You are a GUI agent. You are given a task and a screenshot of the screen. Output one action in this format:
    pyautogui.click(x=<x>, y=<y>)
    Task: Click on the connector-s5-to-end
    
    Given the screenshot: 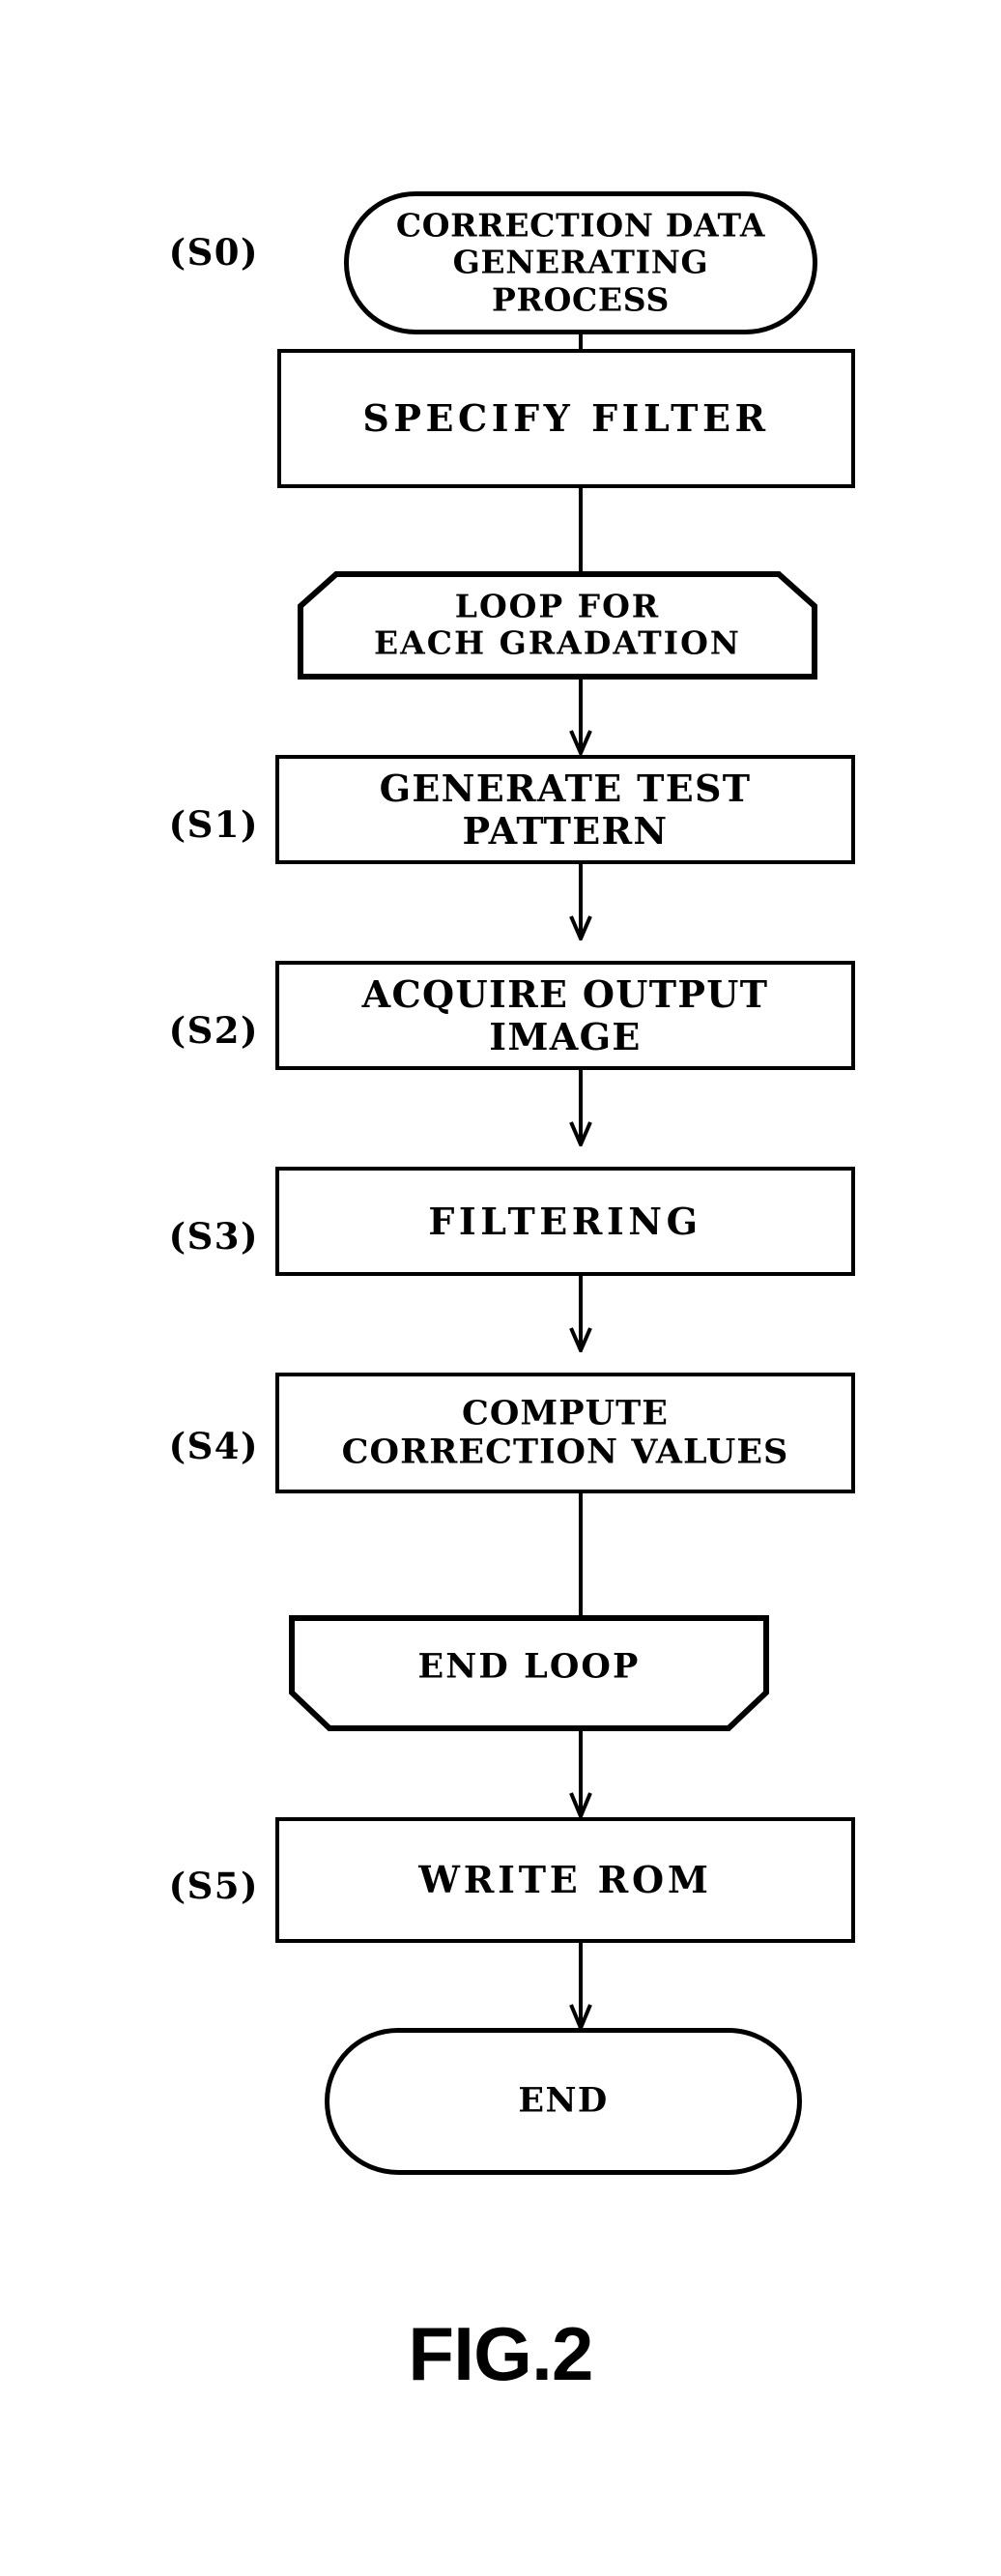 What is the action you would take?
    pyautogui.click(x=580, y=1986)
    